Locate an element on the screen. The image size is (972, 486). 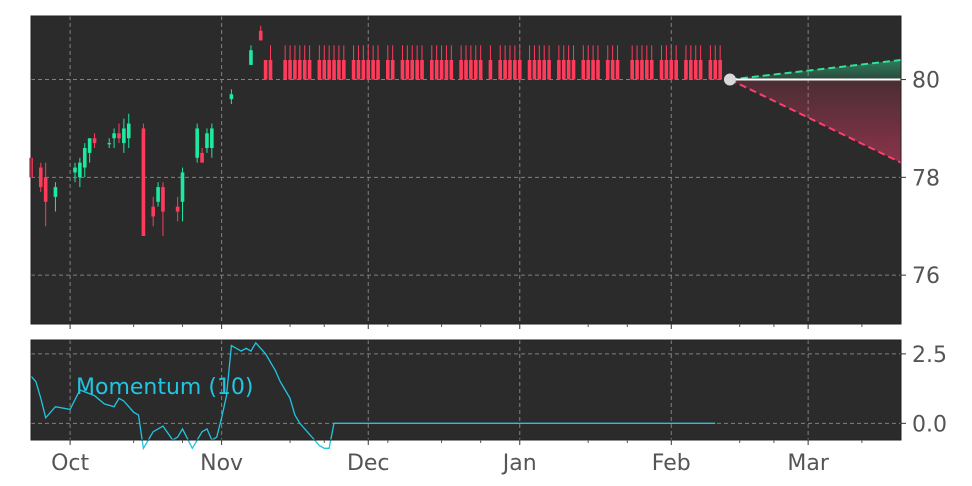
momentum-ytick-label: 2.5 is located at coordinates (929, 355).